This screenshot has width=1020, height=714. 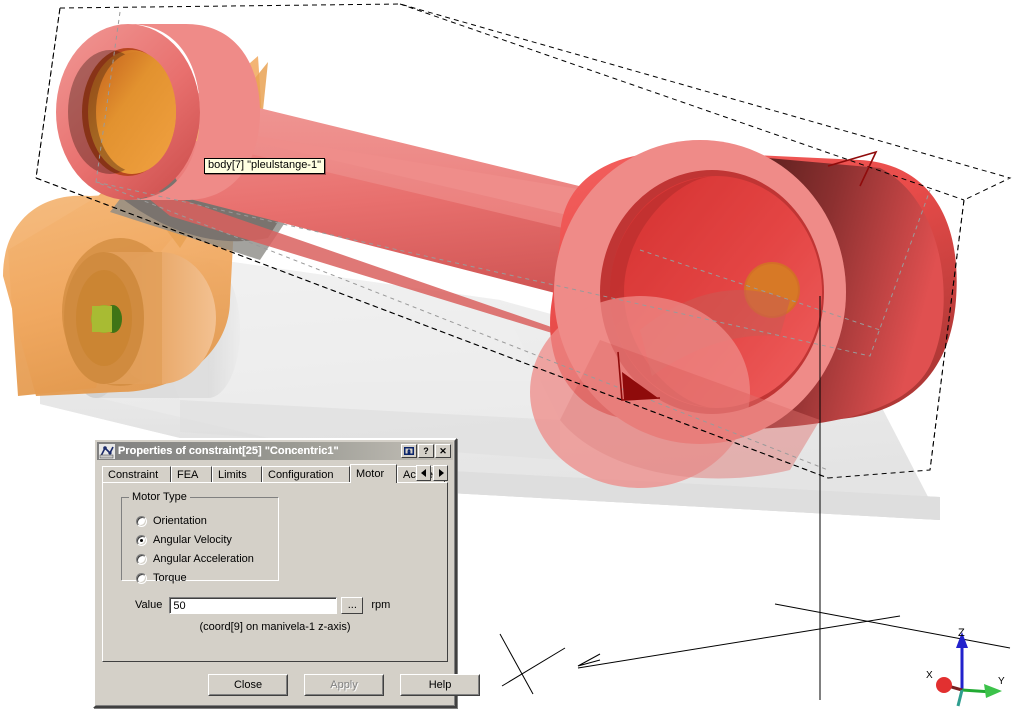 What do you see at coordinates (253, 605) in the screenshot?
I see `value-input: 50` at bounding box center [253, 605].